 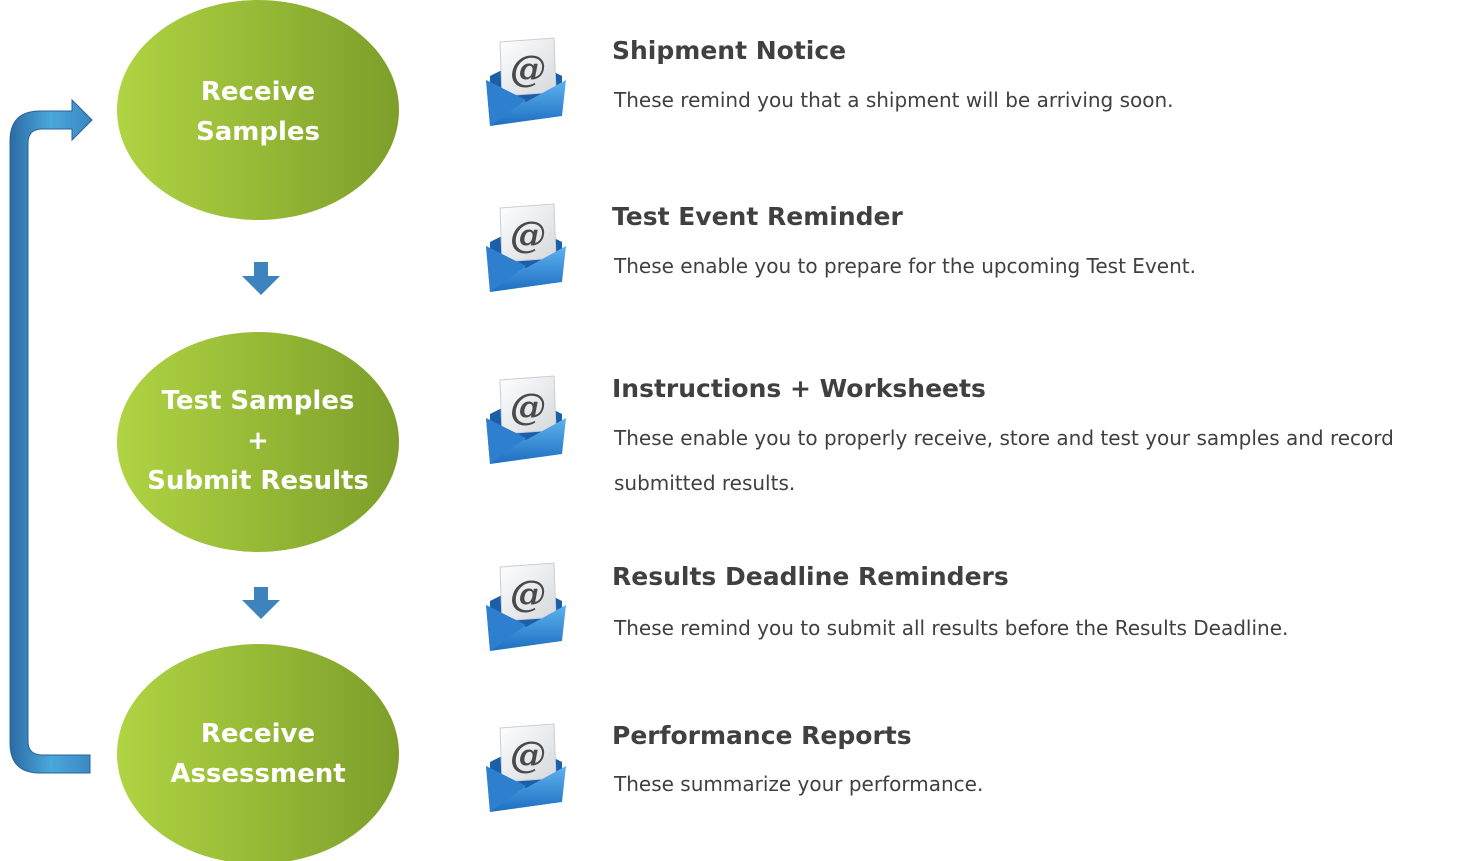 I want to click on loop-back-arrow, so click(x=51, y=436).